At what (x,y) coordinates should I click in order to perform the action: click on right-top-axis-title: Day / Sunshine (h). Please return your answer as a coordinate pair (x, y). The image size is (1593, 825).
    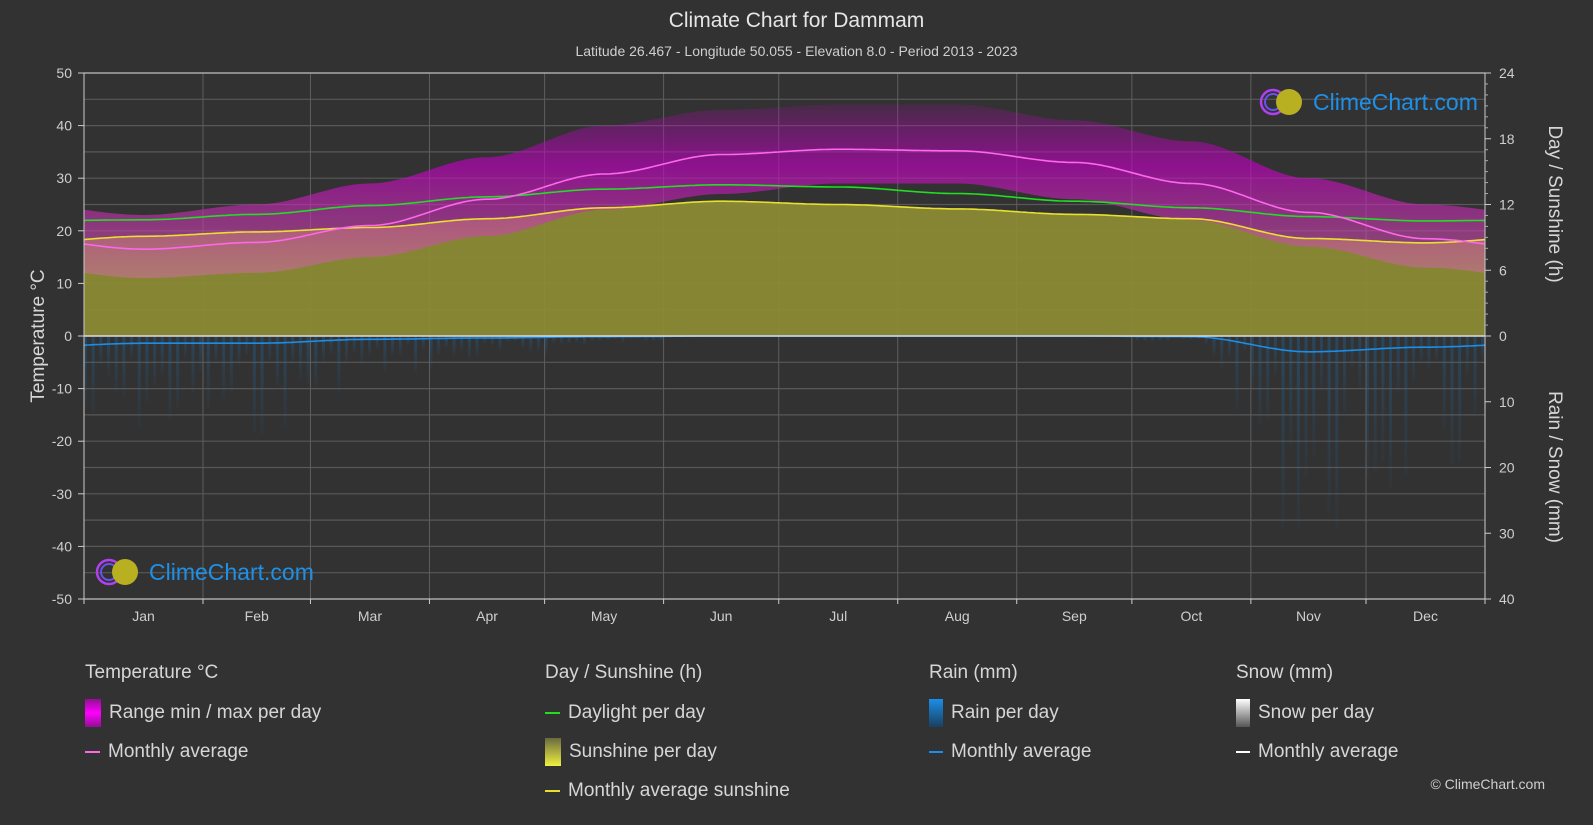
    Looking at the image, I should click on (1554, 203).